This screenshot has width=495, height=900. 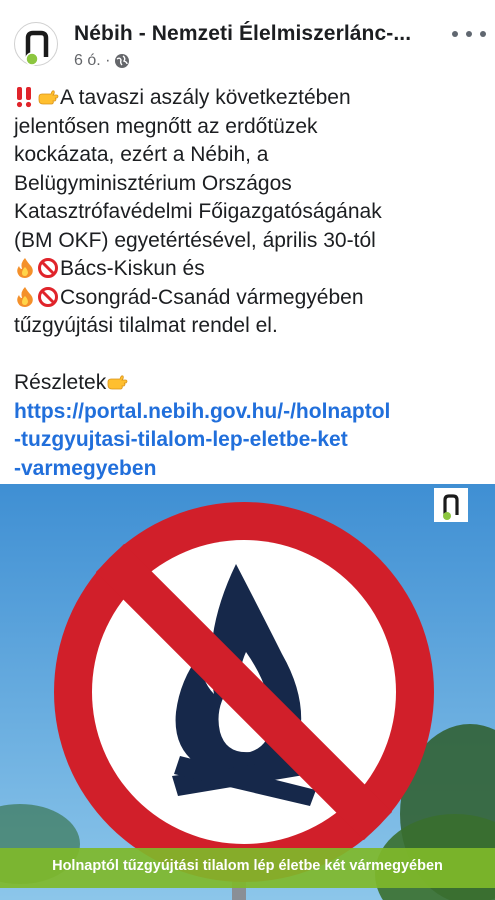 I want to click on post-line: kockázata, ezért a Nébih, a, so click(x=141, y=154).